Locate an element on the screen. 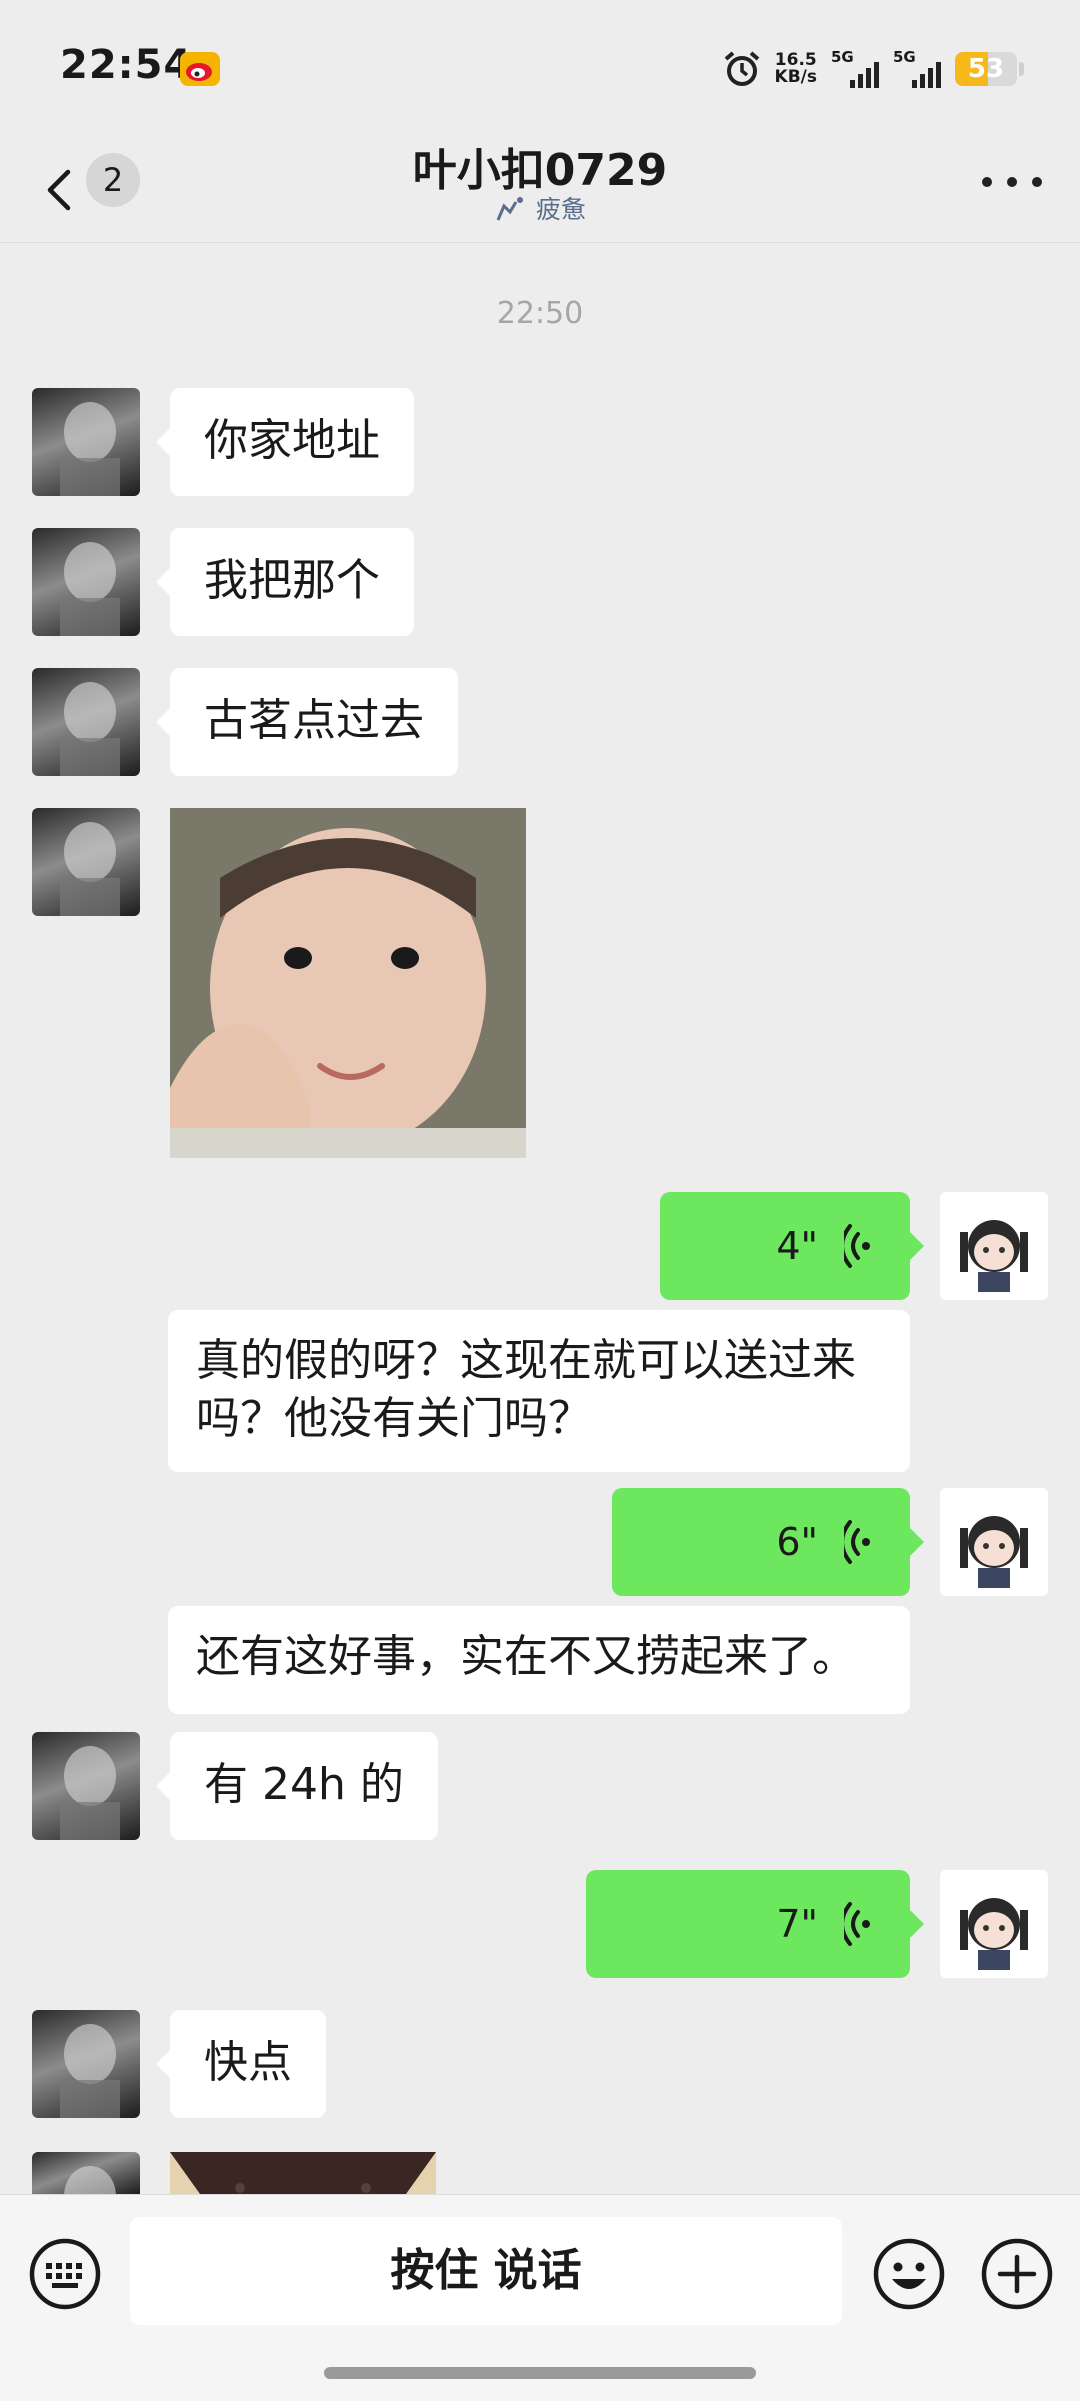  hold-to-talk-button: 按住 说话 is located at coordinates (486, 2271).